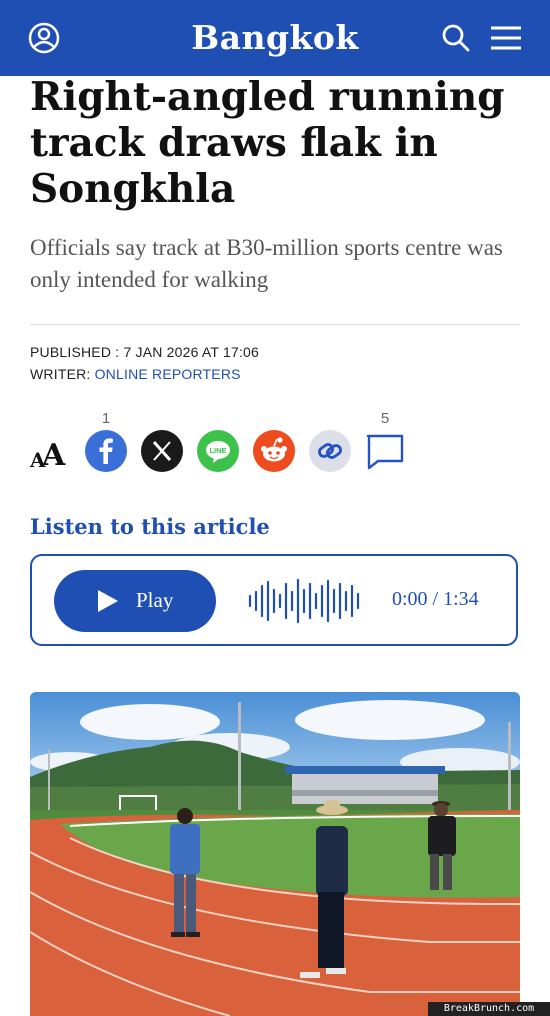 This screenshot has width=550, height=1016. What do you see at coordinates (106, 451) in the screenshot?
I see `facebook-icon` at bounding box center [106, 451].